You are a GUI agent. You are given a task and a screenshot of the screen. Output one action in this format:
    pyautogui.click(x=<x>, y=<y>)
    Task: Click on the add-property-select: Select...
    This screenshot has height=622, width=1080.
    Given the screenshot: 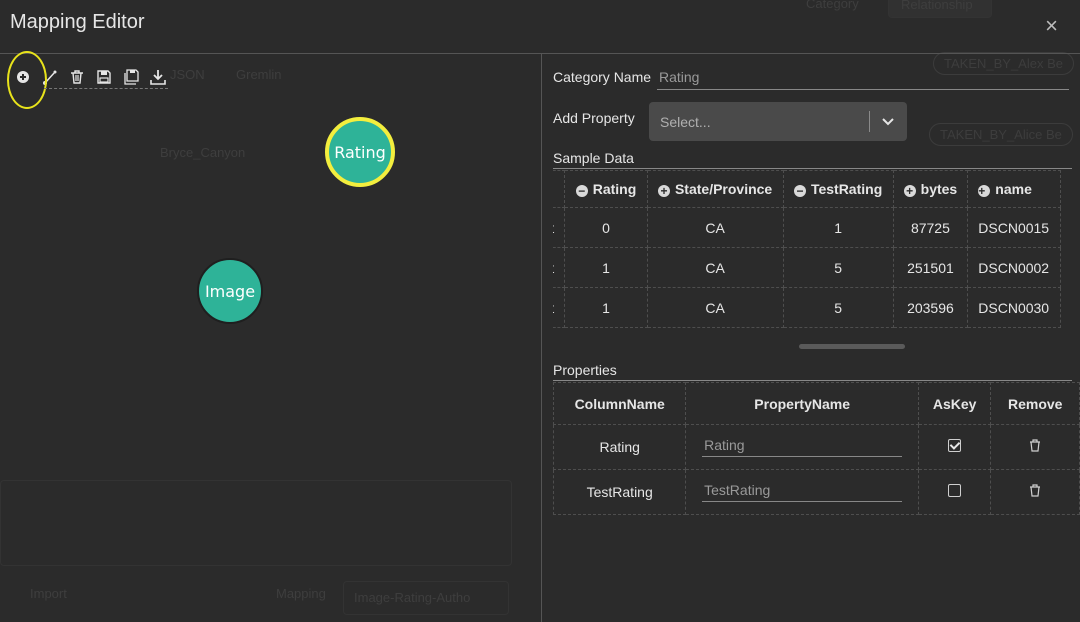 What is the action you would take?
    pyautogui.click(x=778, y=121)
    